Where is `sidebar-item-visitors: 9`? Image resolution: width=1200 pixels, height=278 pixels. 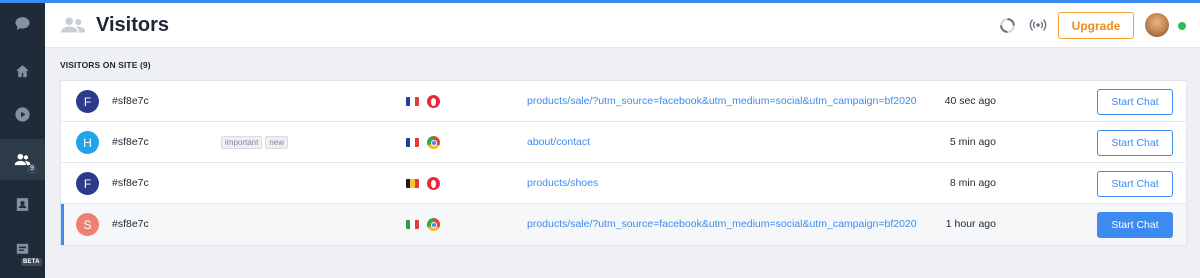 sidebar-item-visitors: 9 is located at coordinates (22, 159).